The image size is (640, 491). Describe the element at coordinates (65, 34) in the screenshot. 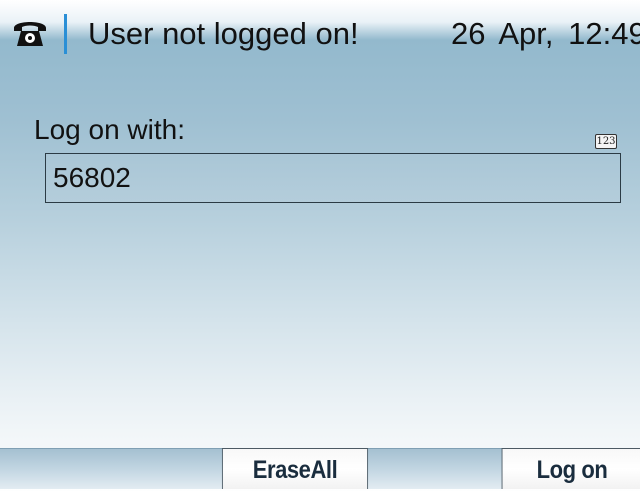

I see `status-divider` at that location.